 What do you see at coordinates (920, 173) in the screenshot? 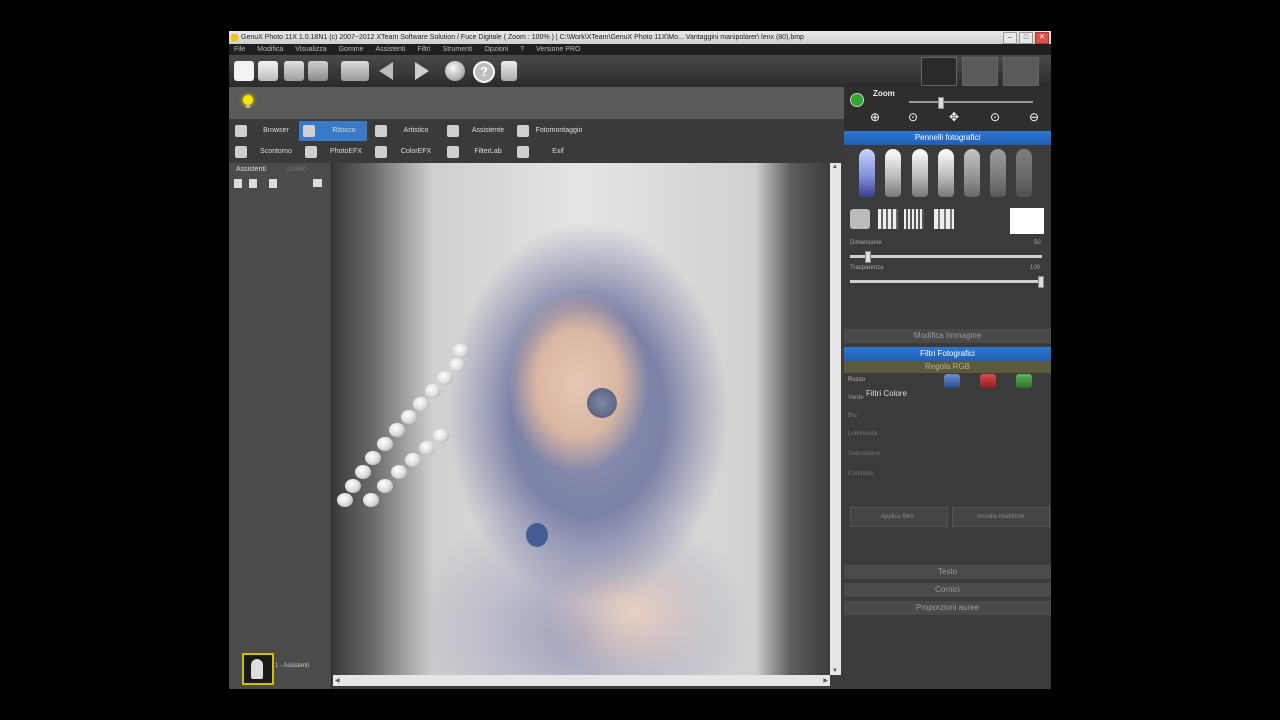
I see `brush-3-icon` at bounding box center [920, 173].